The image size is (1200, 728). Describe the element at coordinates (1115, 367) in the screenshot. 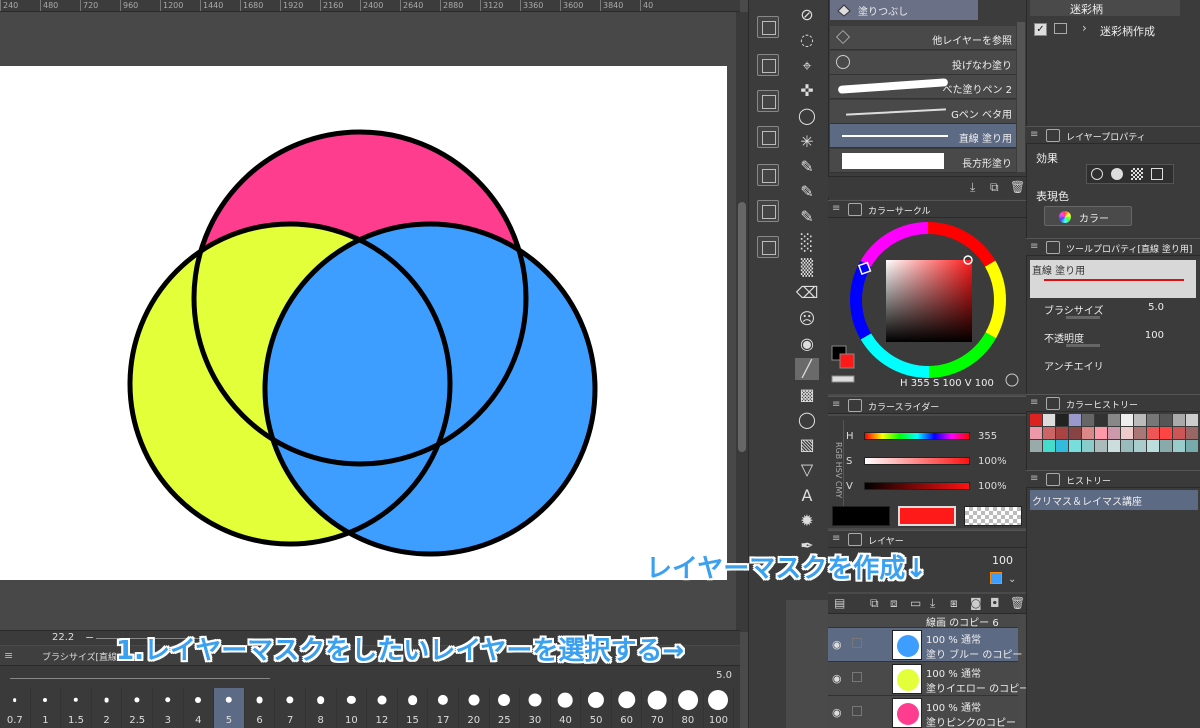

I see `antialias-property: アンチエイリ` at that location.